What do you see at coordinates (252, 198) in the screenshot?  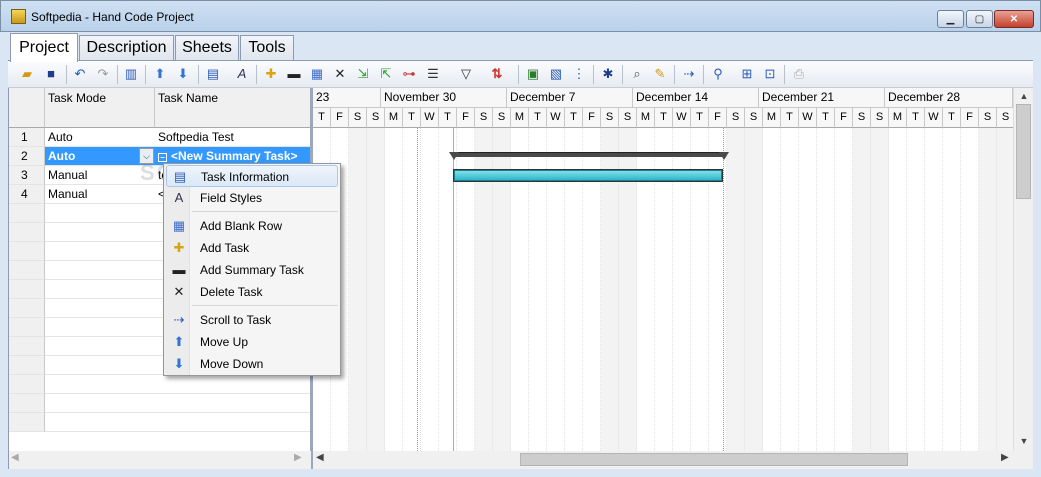 I see `menu-item-field-styles: A Field Styles` at bounding box center [252, 198].